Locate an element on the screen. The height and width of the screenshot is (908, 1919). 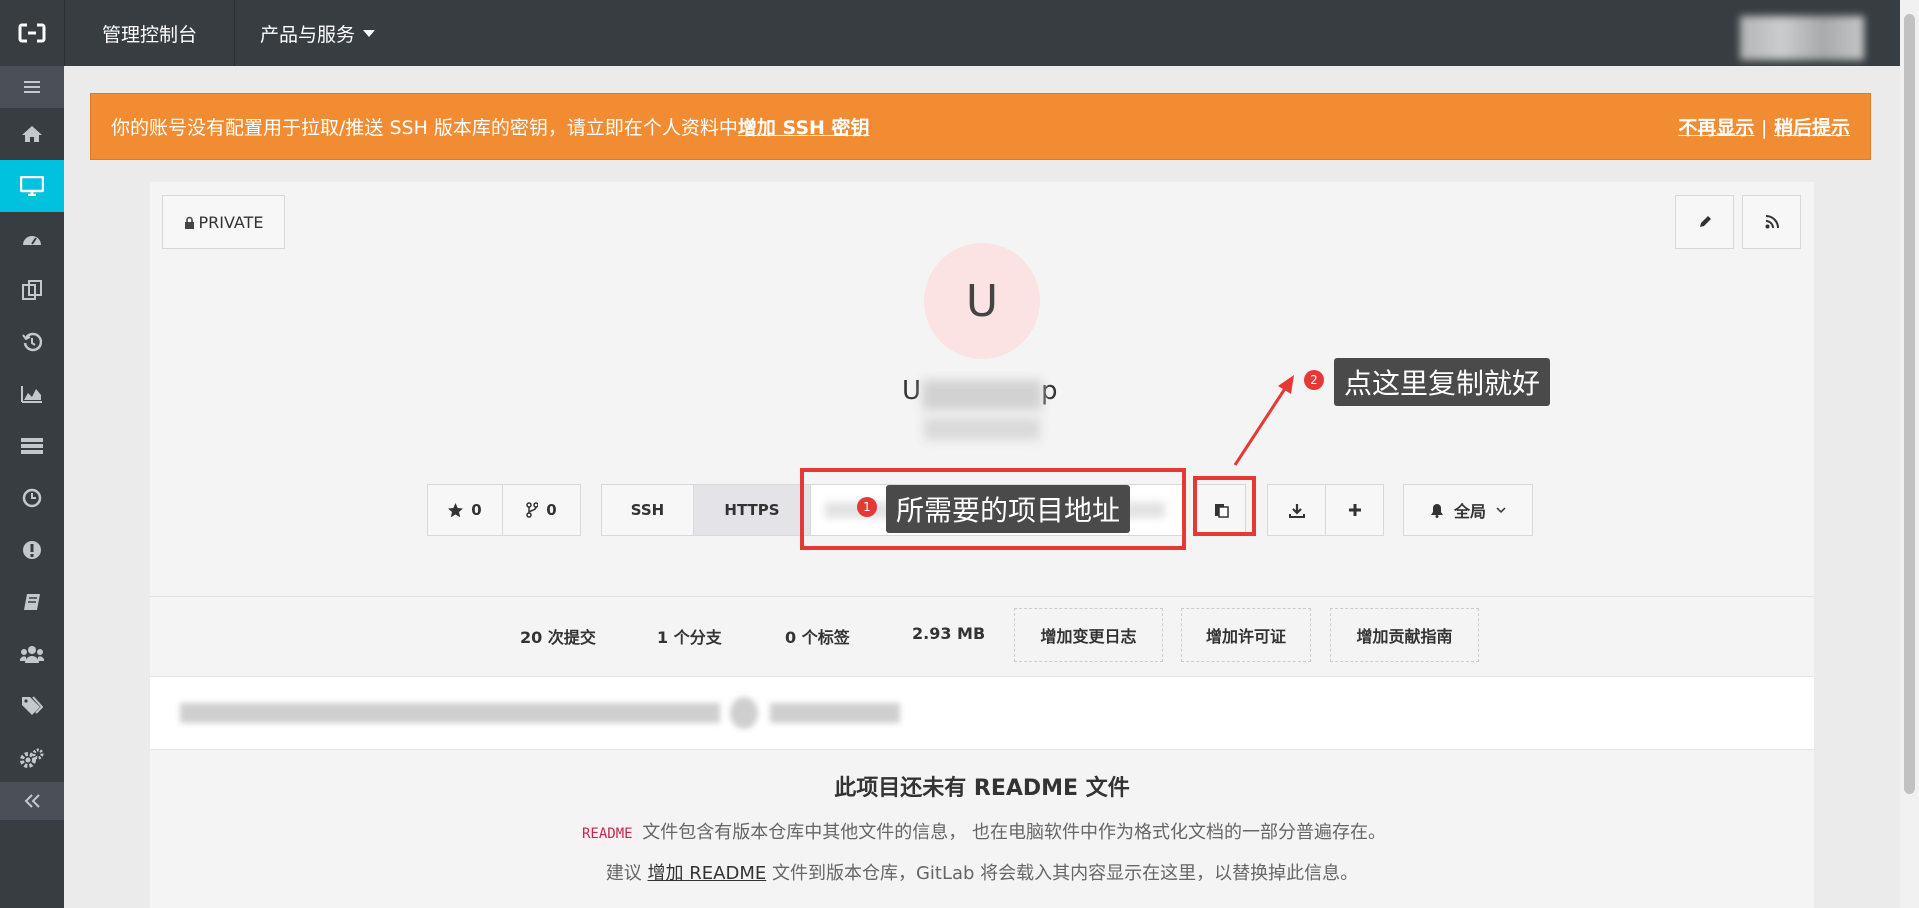
readme-line-2-prefix: 建议 is located at coordinates (623, 873).